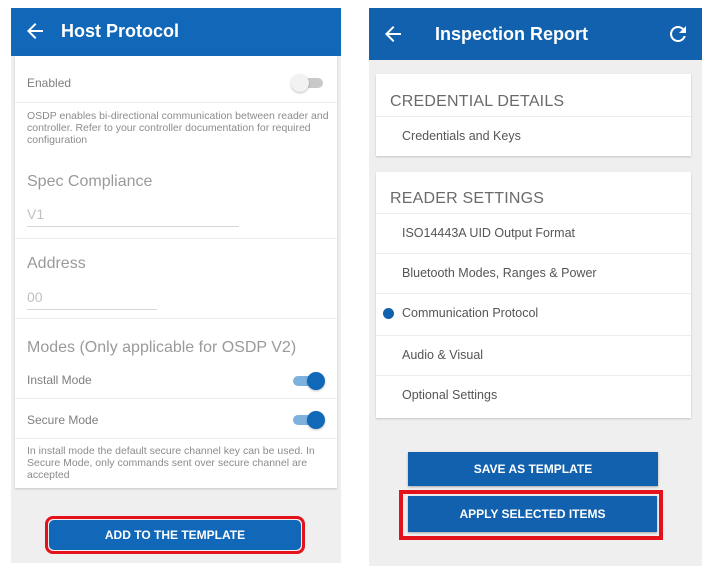 The height and width of the screenshot is (569, 707). Describe the element at coordinates (388, 313) in the screenshot. I see `bullet-dot-icon` at that location.